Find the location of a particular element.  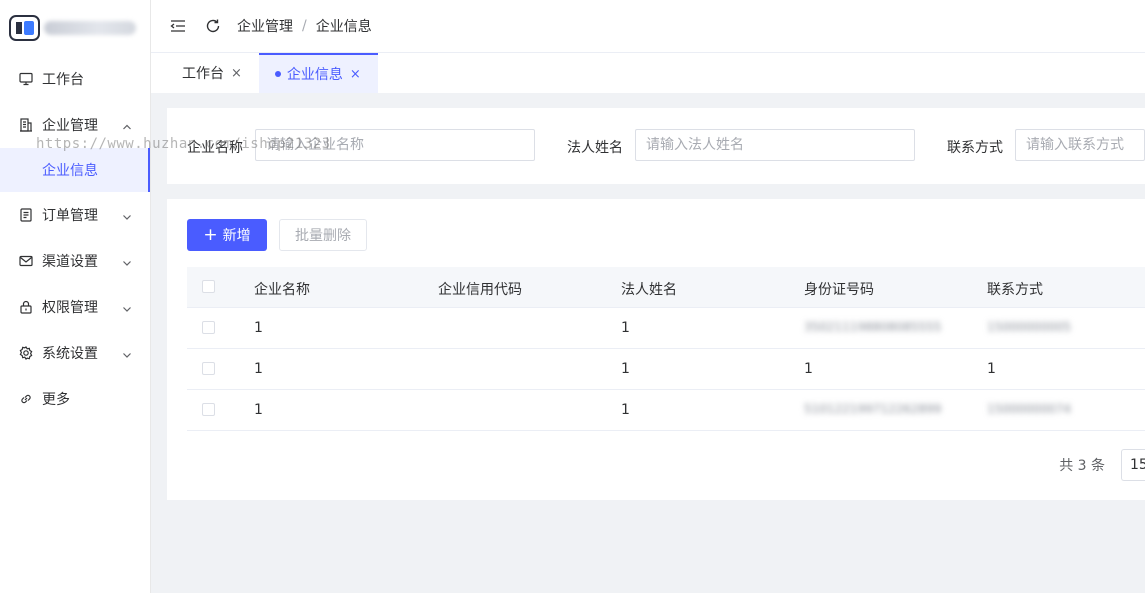

page-size-select: 15 is located at coordinates (1133, 465).